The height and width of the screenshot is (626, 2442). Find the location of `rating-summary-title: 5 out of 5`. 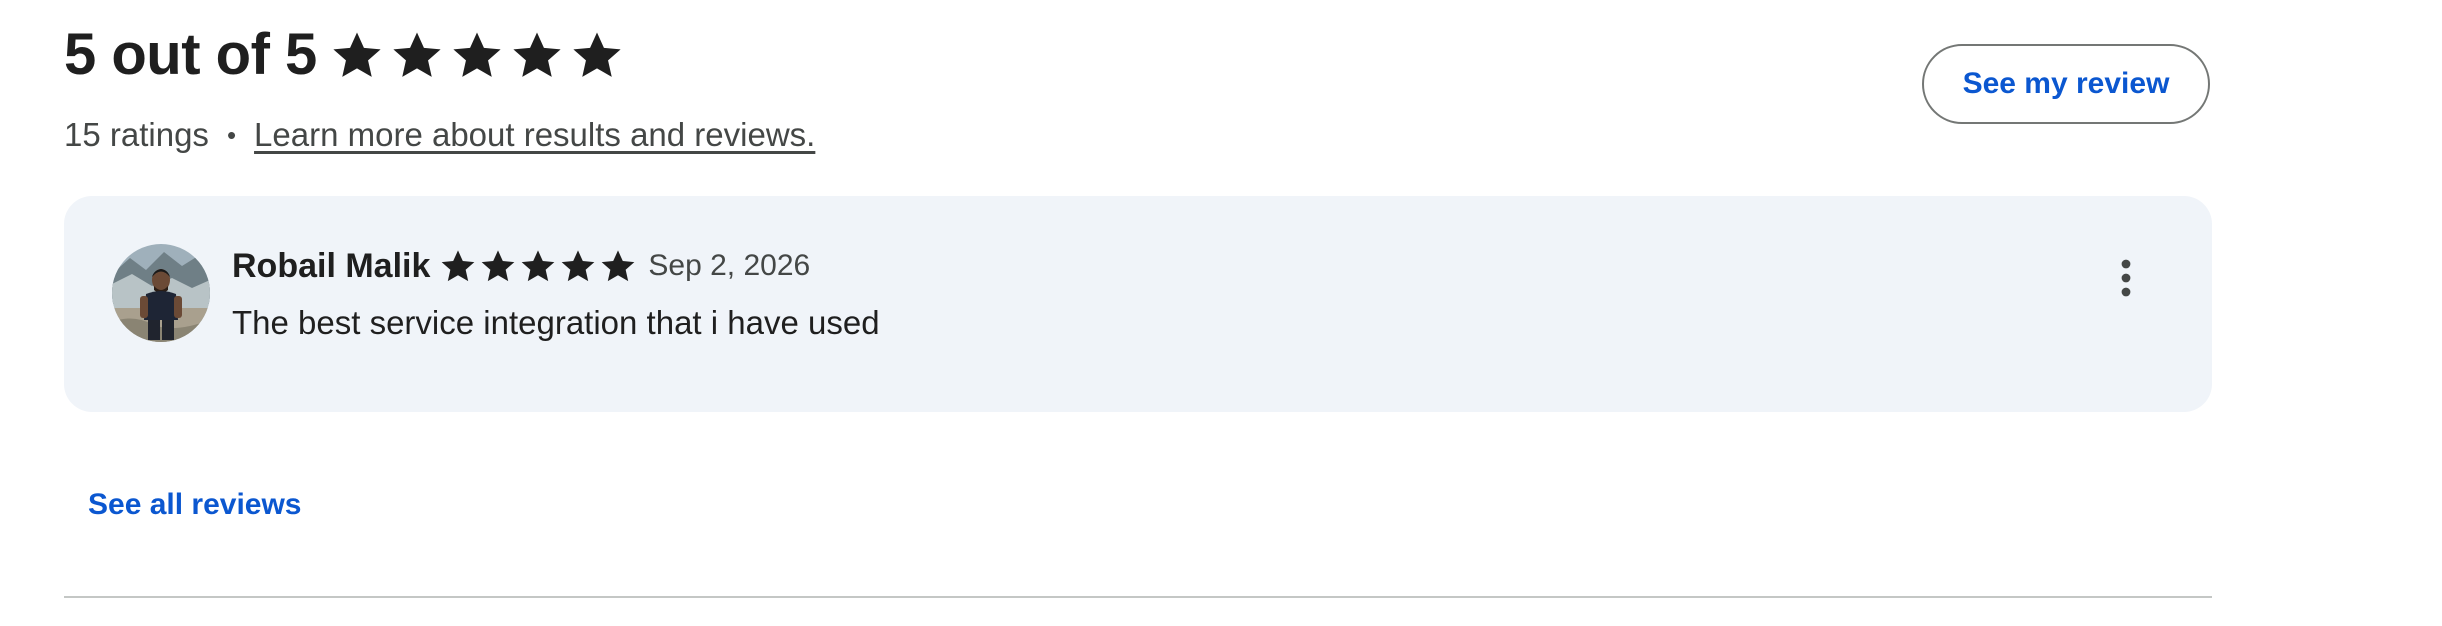

rating-summary-title: 5 out of 5 is located at coordinates (190, 54).